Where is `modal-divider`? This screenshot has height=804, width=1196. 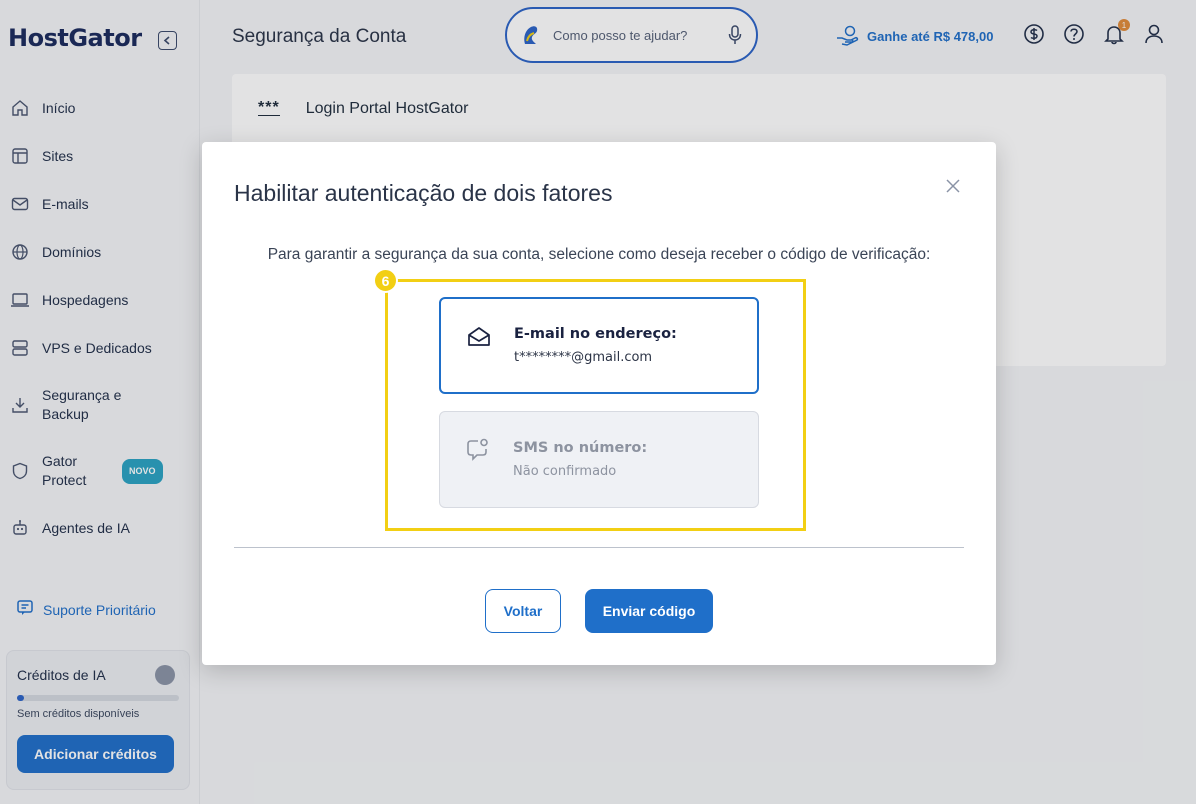
modal-divider is located at coordinates (599, 547).